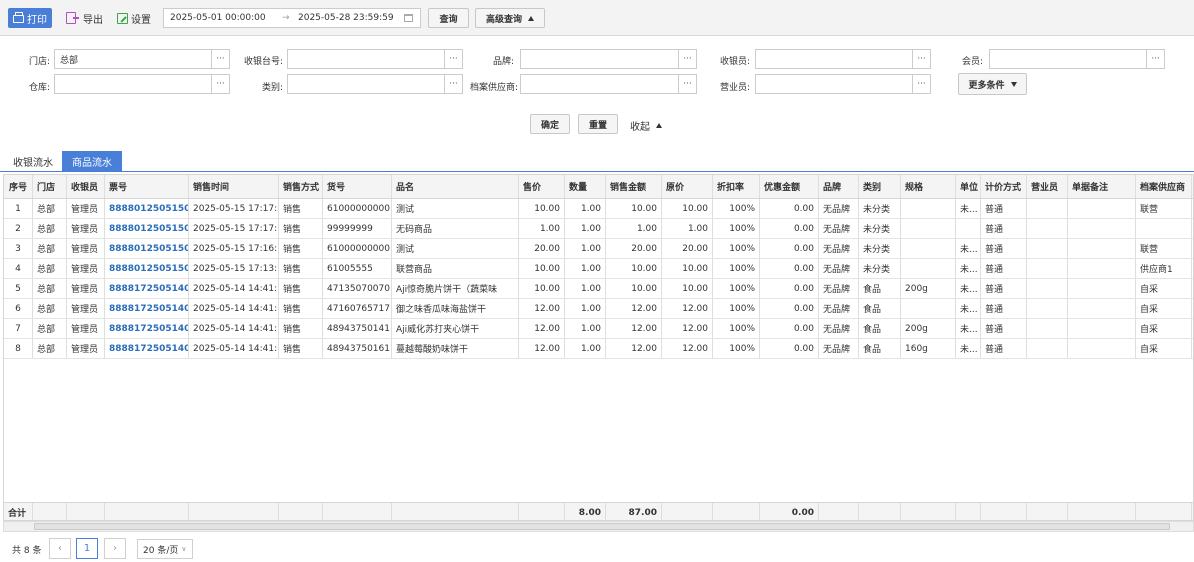 The width and height of the screenshot is (1194, 562). Describe the element at coordinates (968, 186) in the screenshot. I see `header-unit: 单位` at that location.